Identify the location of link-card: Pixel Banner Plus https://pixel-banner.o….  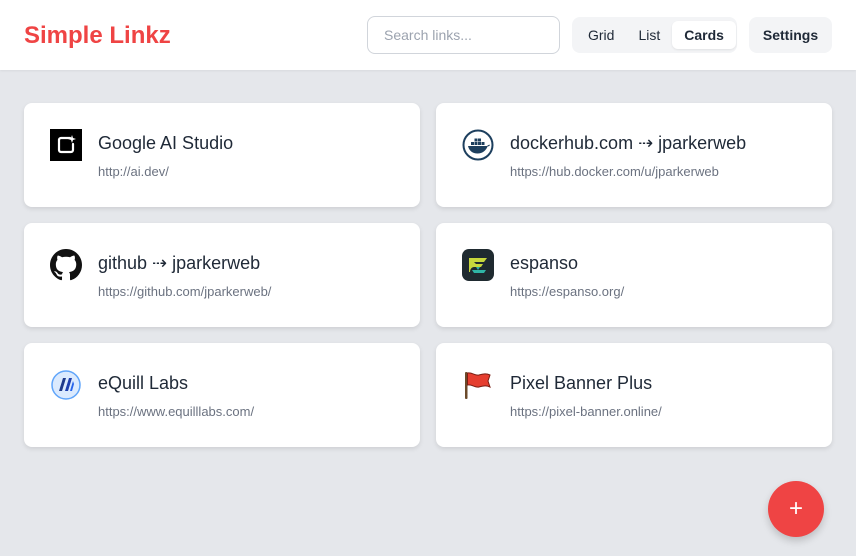
(634, 395).